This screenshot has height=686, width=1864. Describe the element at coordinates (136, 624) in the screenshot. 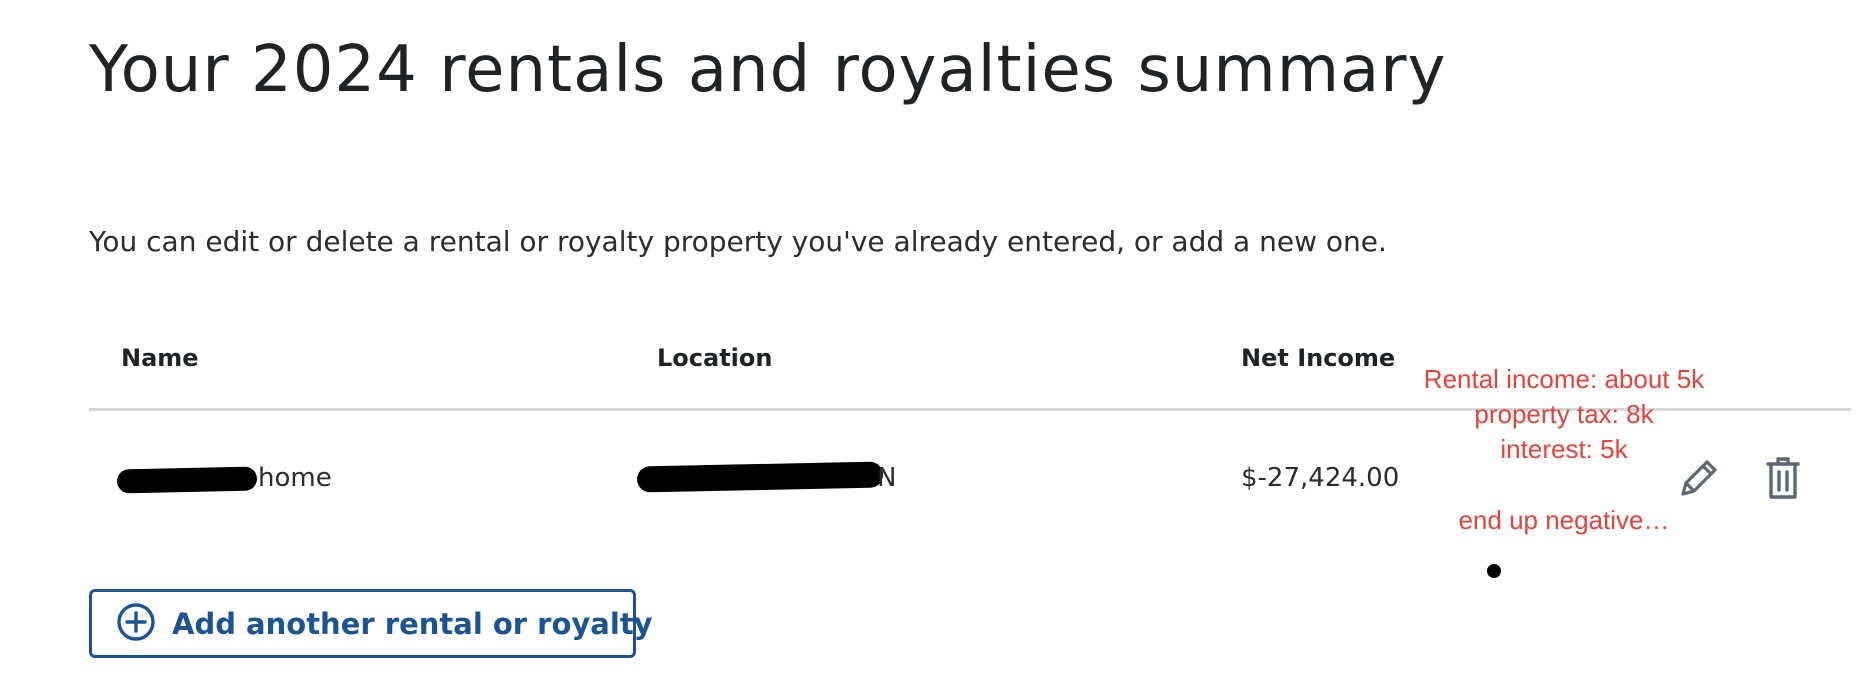

I see `plus-circle-icon` at that location.